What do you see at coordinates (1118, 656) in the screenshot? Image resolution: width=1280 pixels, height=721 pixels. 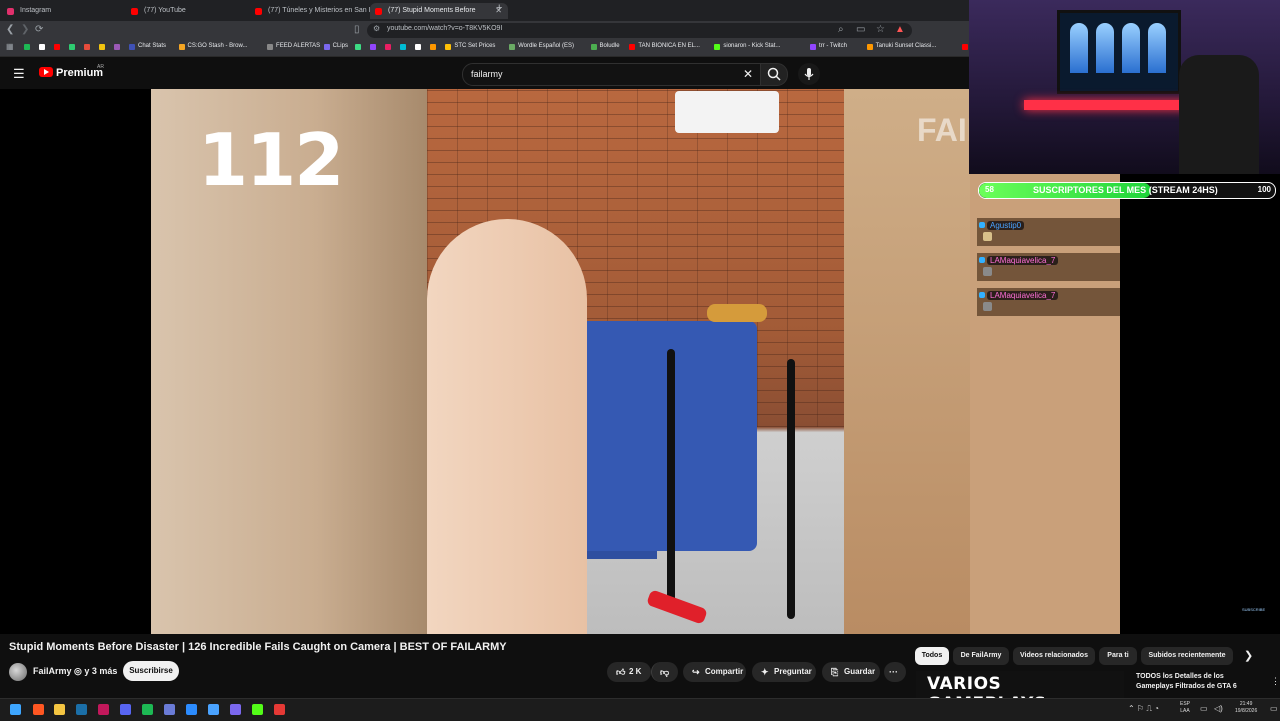 I see `chip-for-you: Para ti` at bounding box center [1118, 656].